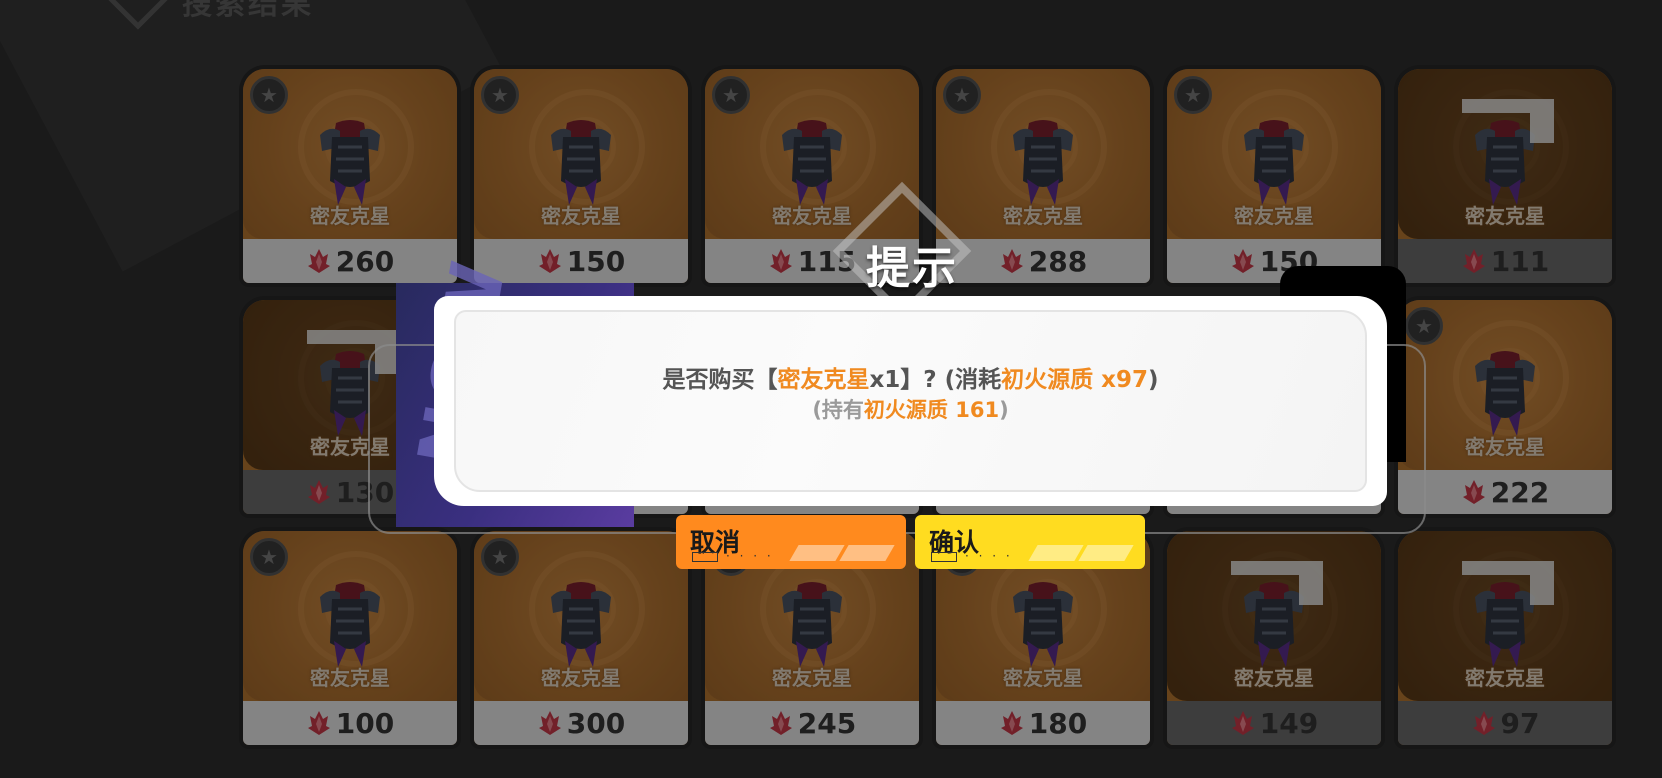 The width and height of the screenshot is (1662, 778). Describe the element at coordinates (1075, 380) in the screenshot. I see `cost-highlight: 初火源质 x97` at that location.